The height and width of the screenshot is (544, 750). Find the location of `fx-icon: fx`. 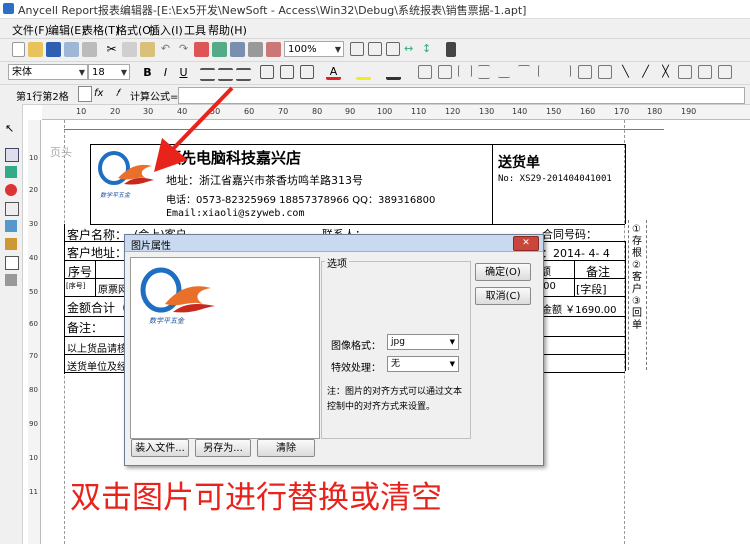

fx-icon: fx is located at coordinates (98, 93).